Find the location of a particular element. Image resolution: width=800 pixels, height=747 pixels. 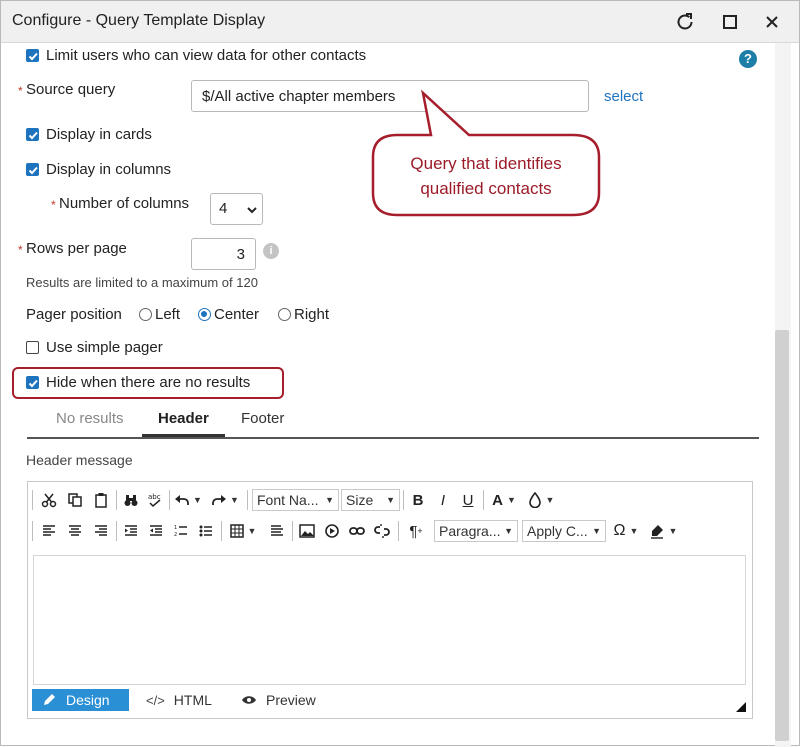

callout-line-1: Query that identifies is located at coordinates (486, 163).